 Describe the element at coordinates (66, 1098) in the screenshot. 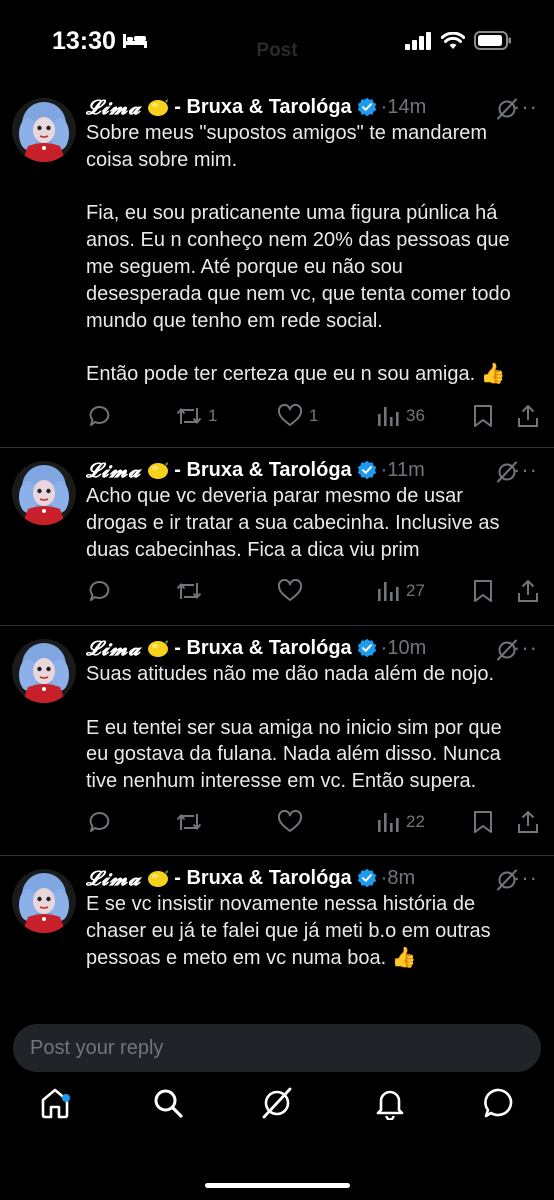

I see `new-posts-indicator` at that location.